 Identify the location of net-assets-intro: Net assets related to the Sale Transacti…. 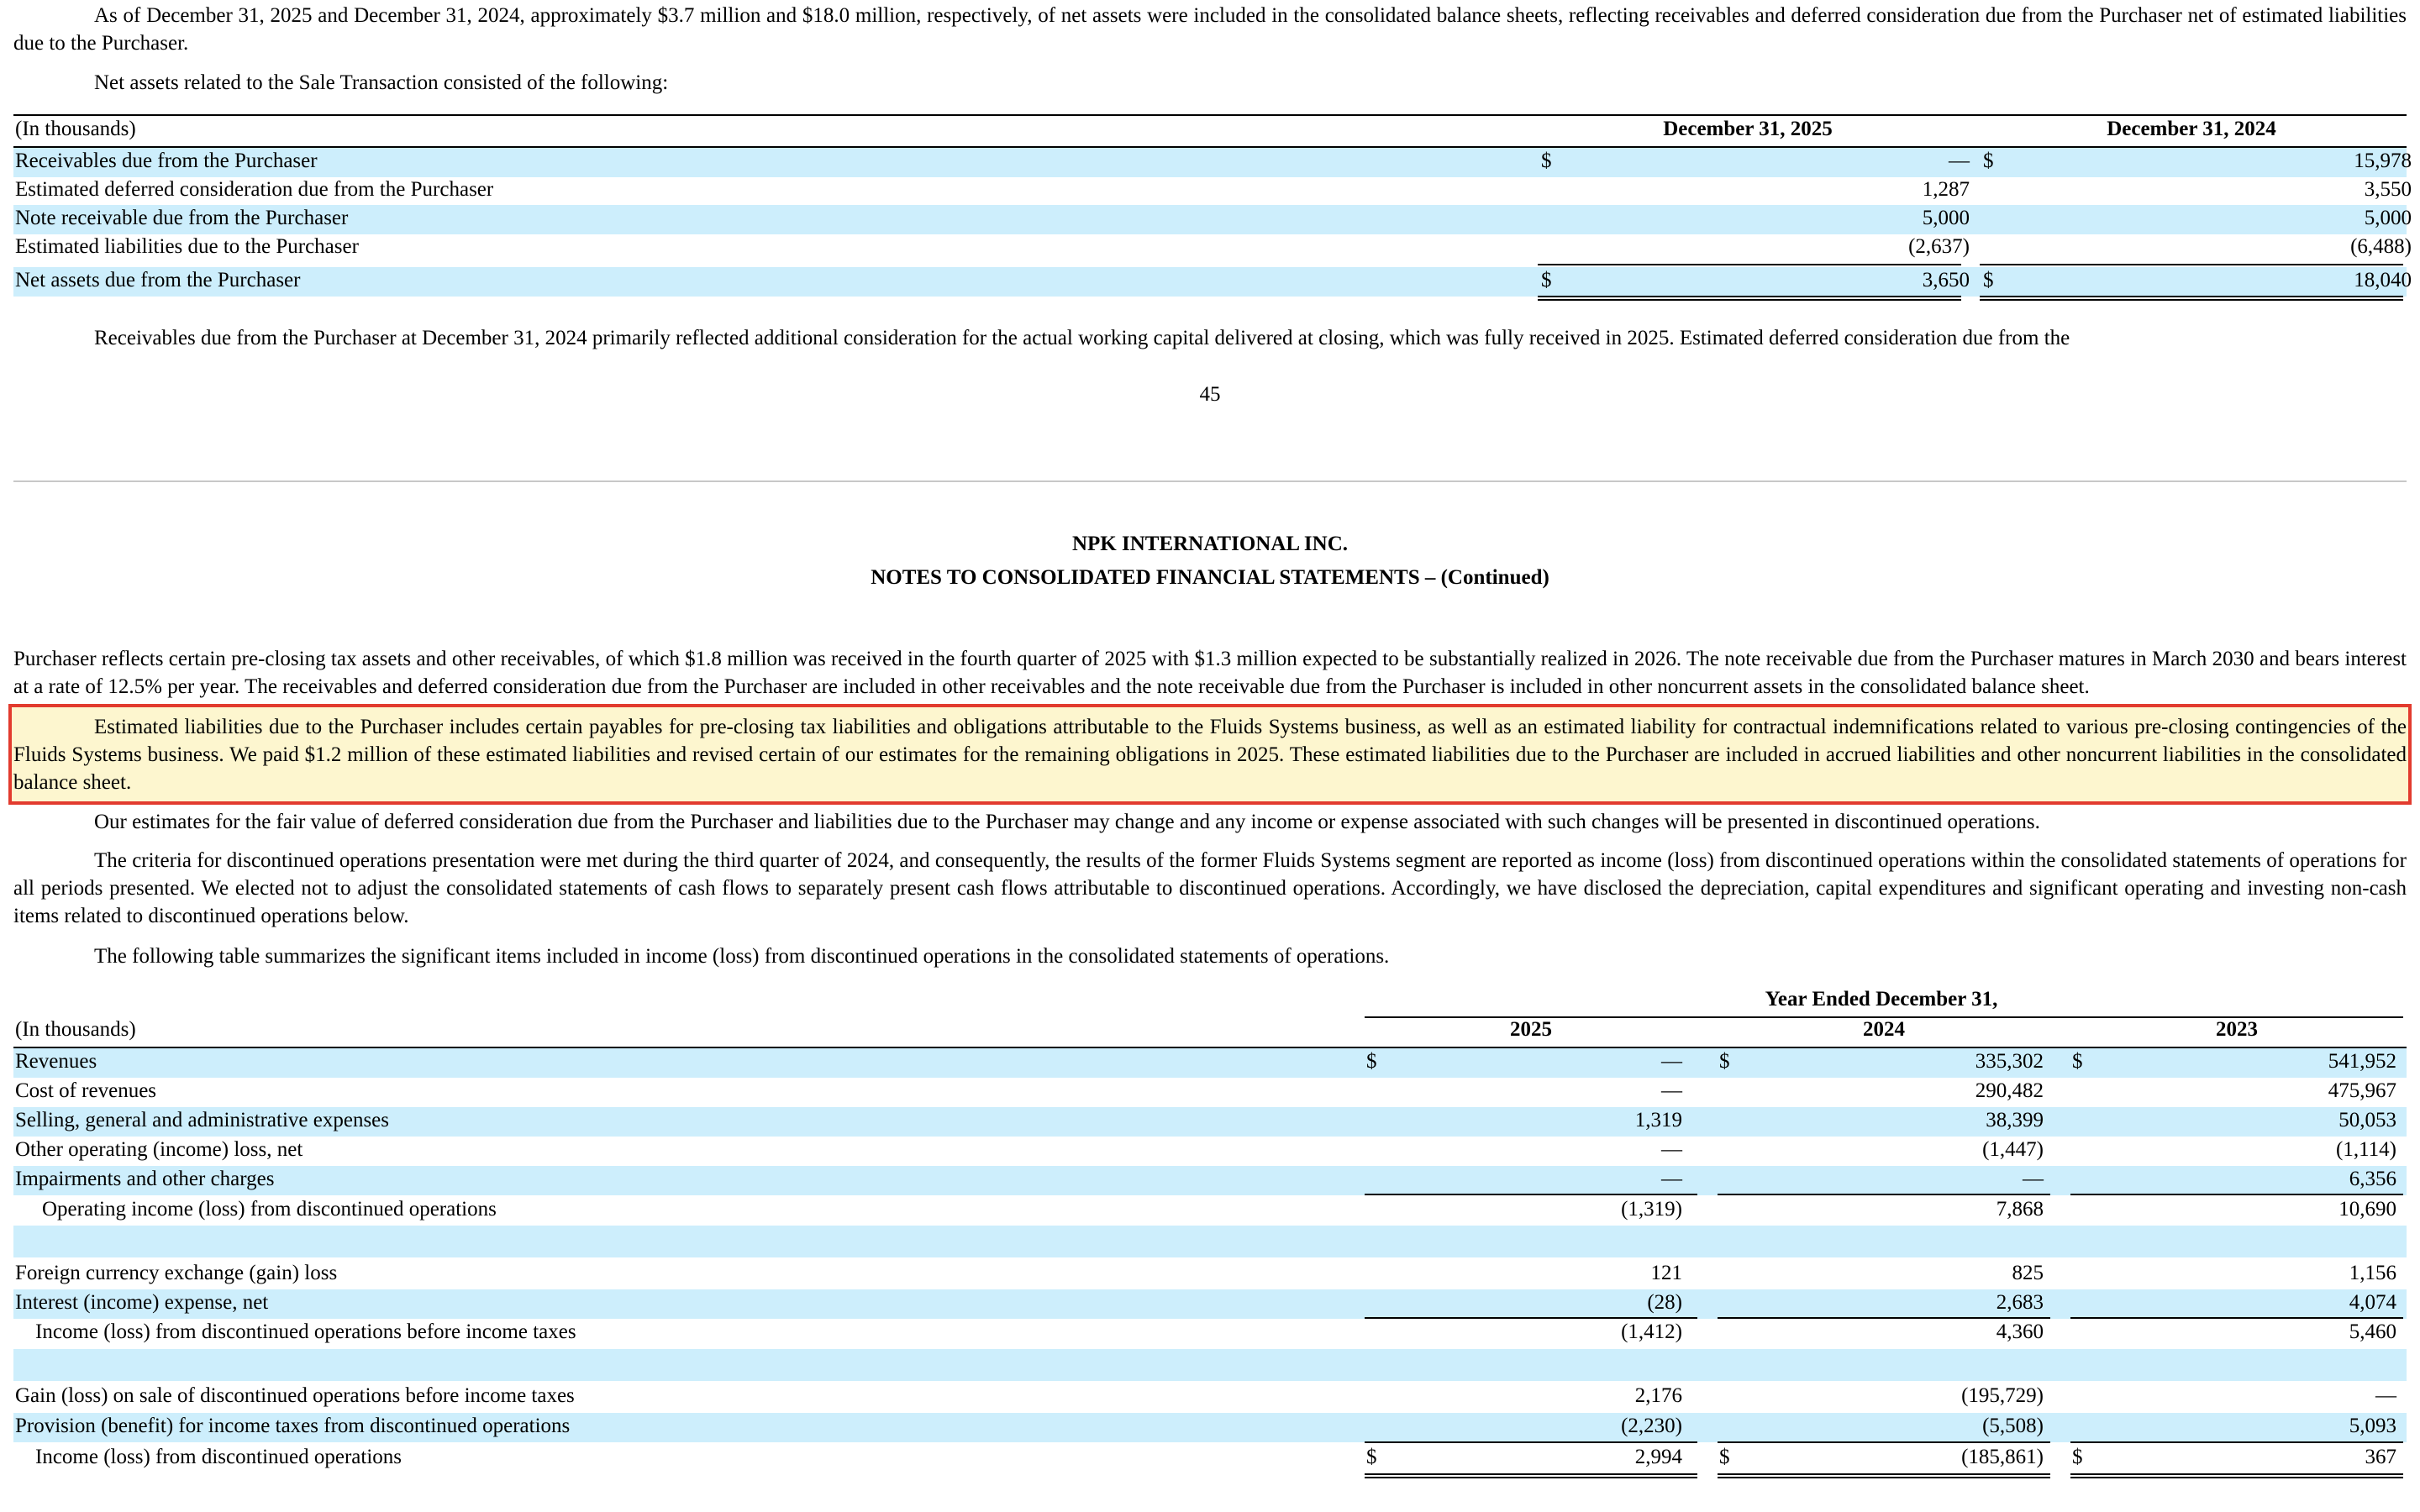
(382, 82).